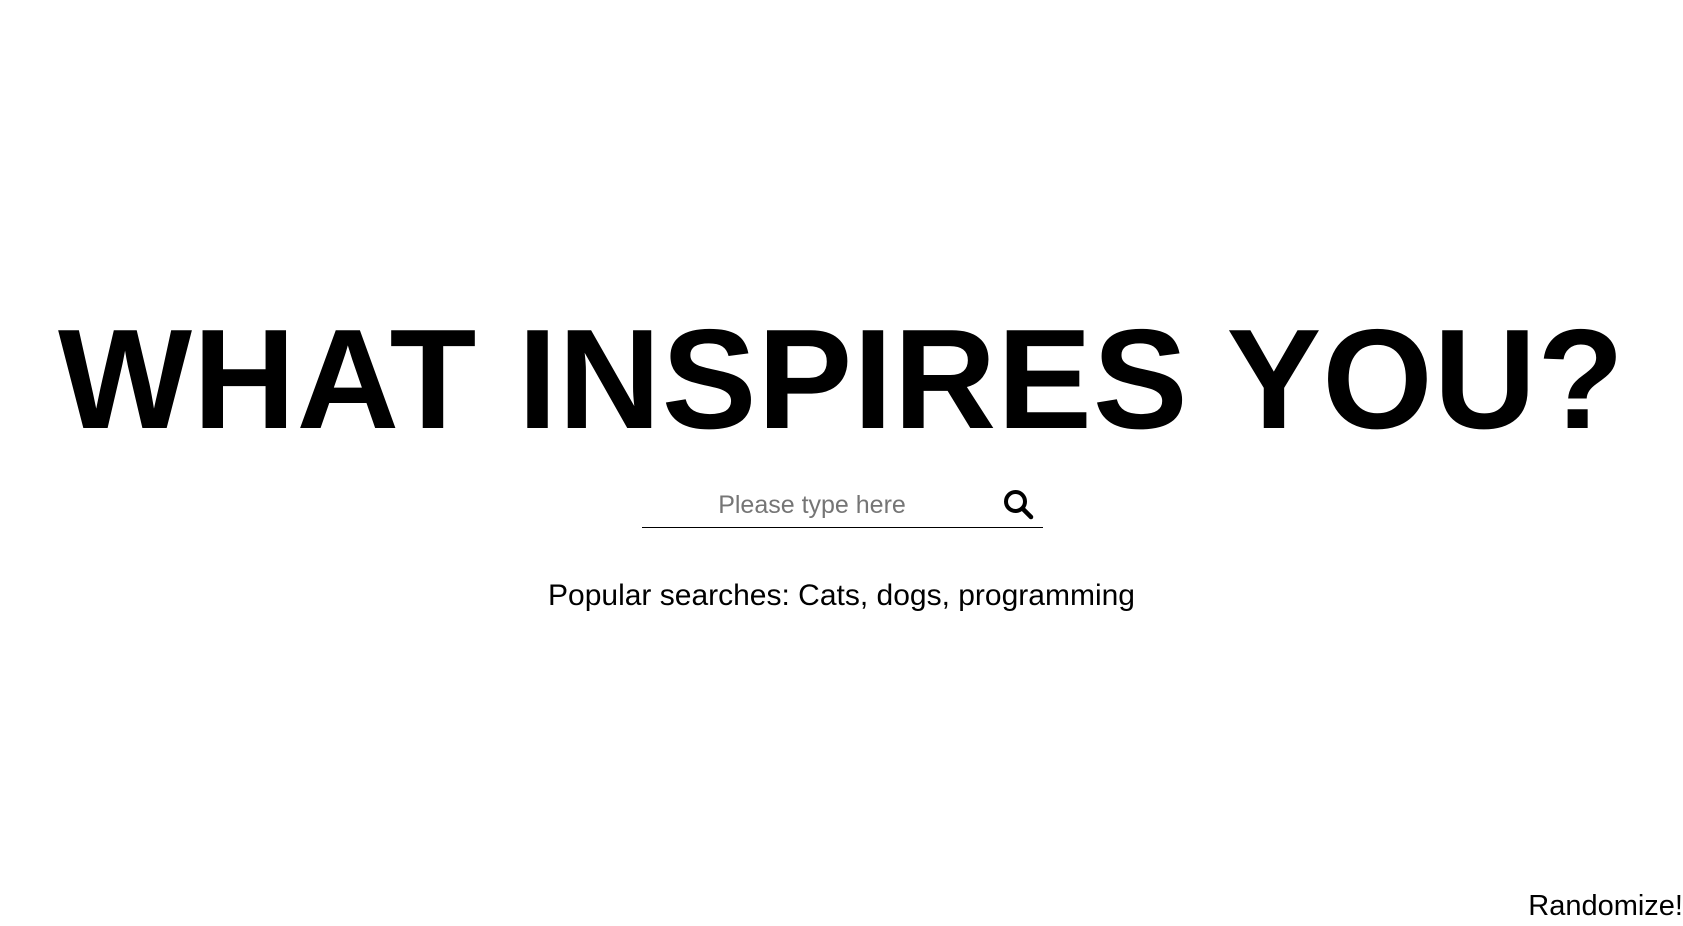 The height and width of the screenshot is (926, 1683). What do you see at coordinates (829, 595) in the screenshot?
I see `popular-search-cats: Cats` at bounding box center [829, 595].